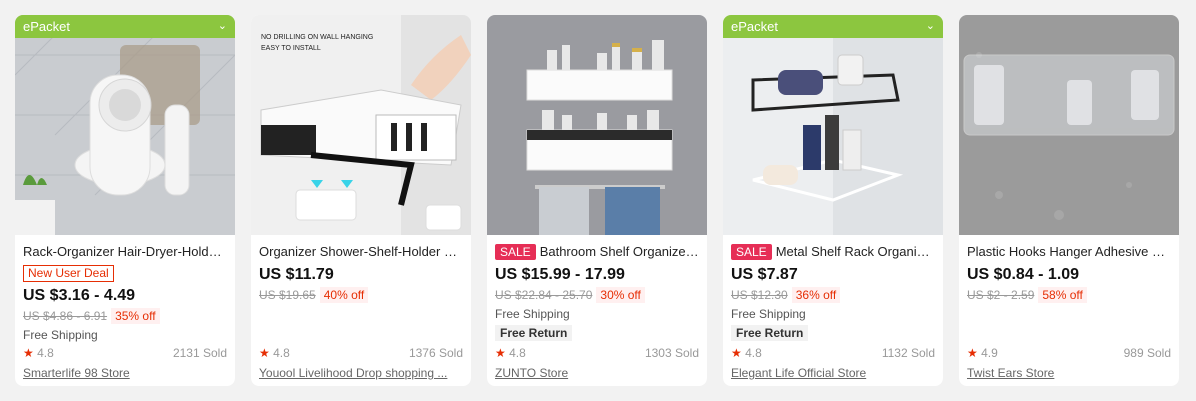 Image resolution: width=1196 pixels, height=401 pixels. I want to click on rating-sold-row: ★ 4.9 989 Sold, so click(1069, 353).